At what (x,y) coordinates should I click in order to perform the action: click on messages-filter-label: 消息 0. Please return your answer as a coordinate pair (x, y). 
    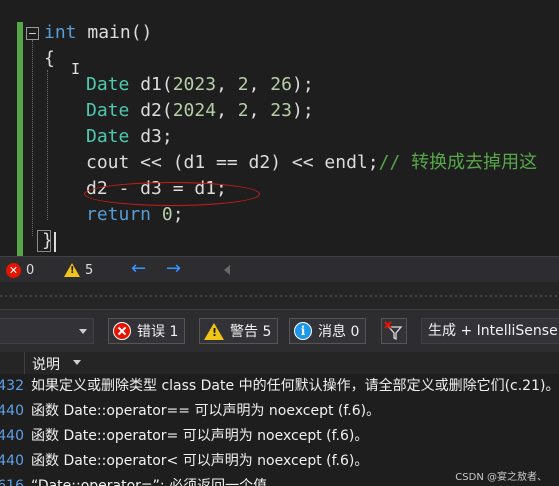
    Looking at the image, I should click on (339, 332).